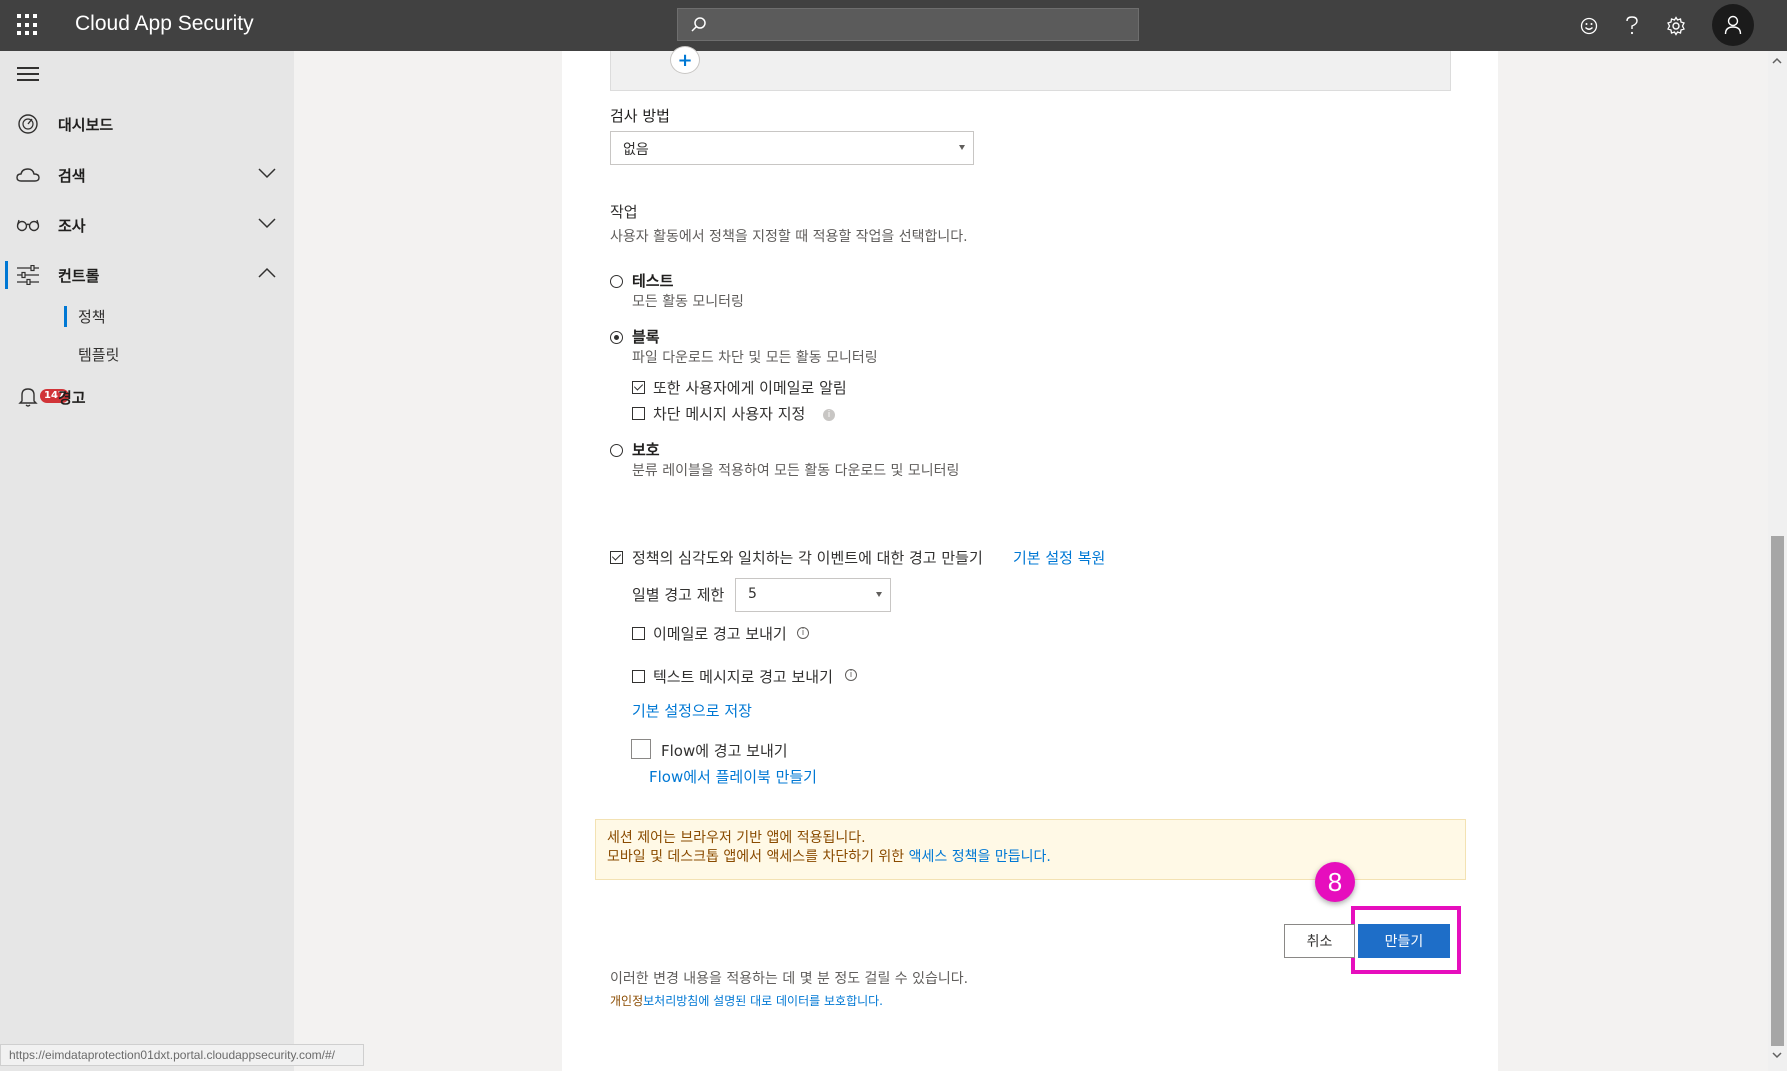 This screenshot has width=1787, height=1071. What do you see at coordinates (736, 838) in the screenshot?
I see `notice-line-1: 세션 제어는 브라우저 기반 앱에 적용됩니다.` at bounding box center [736, 838].